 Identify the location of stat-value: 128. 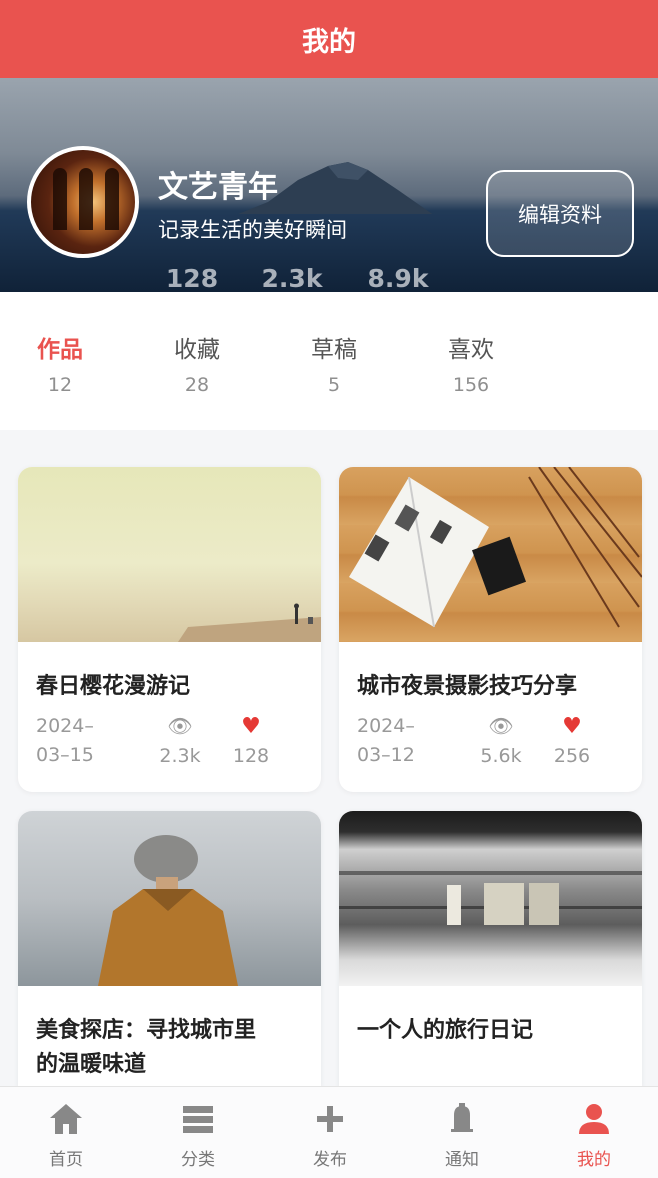
(192, 278).